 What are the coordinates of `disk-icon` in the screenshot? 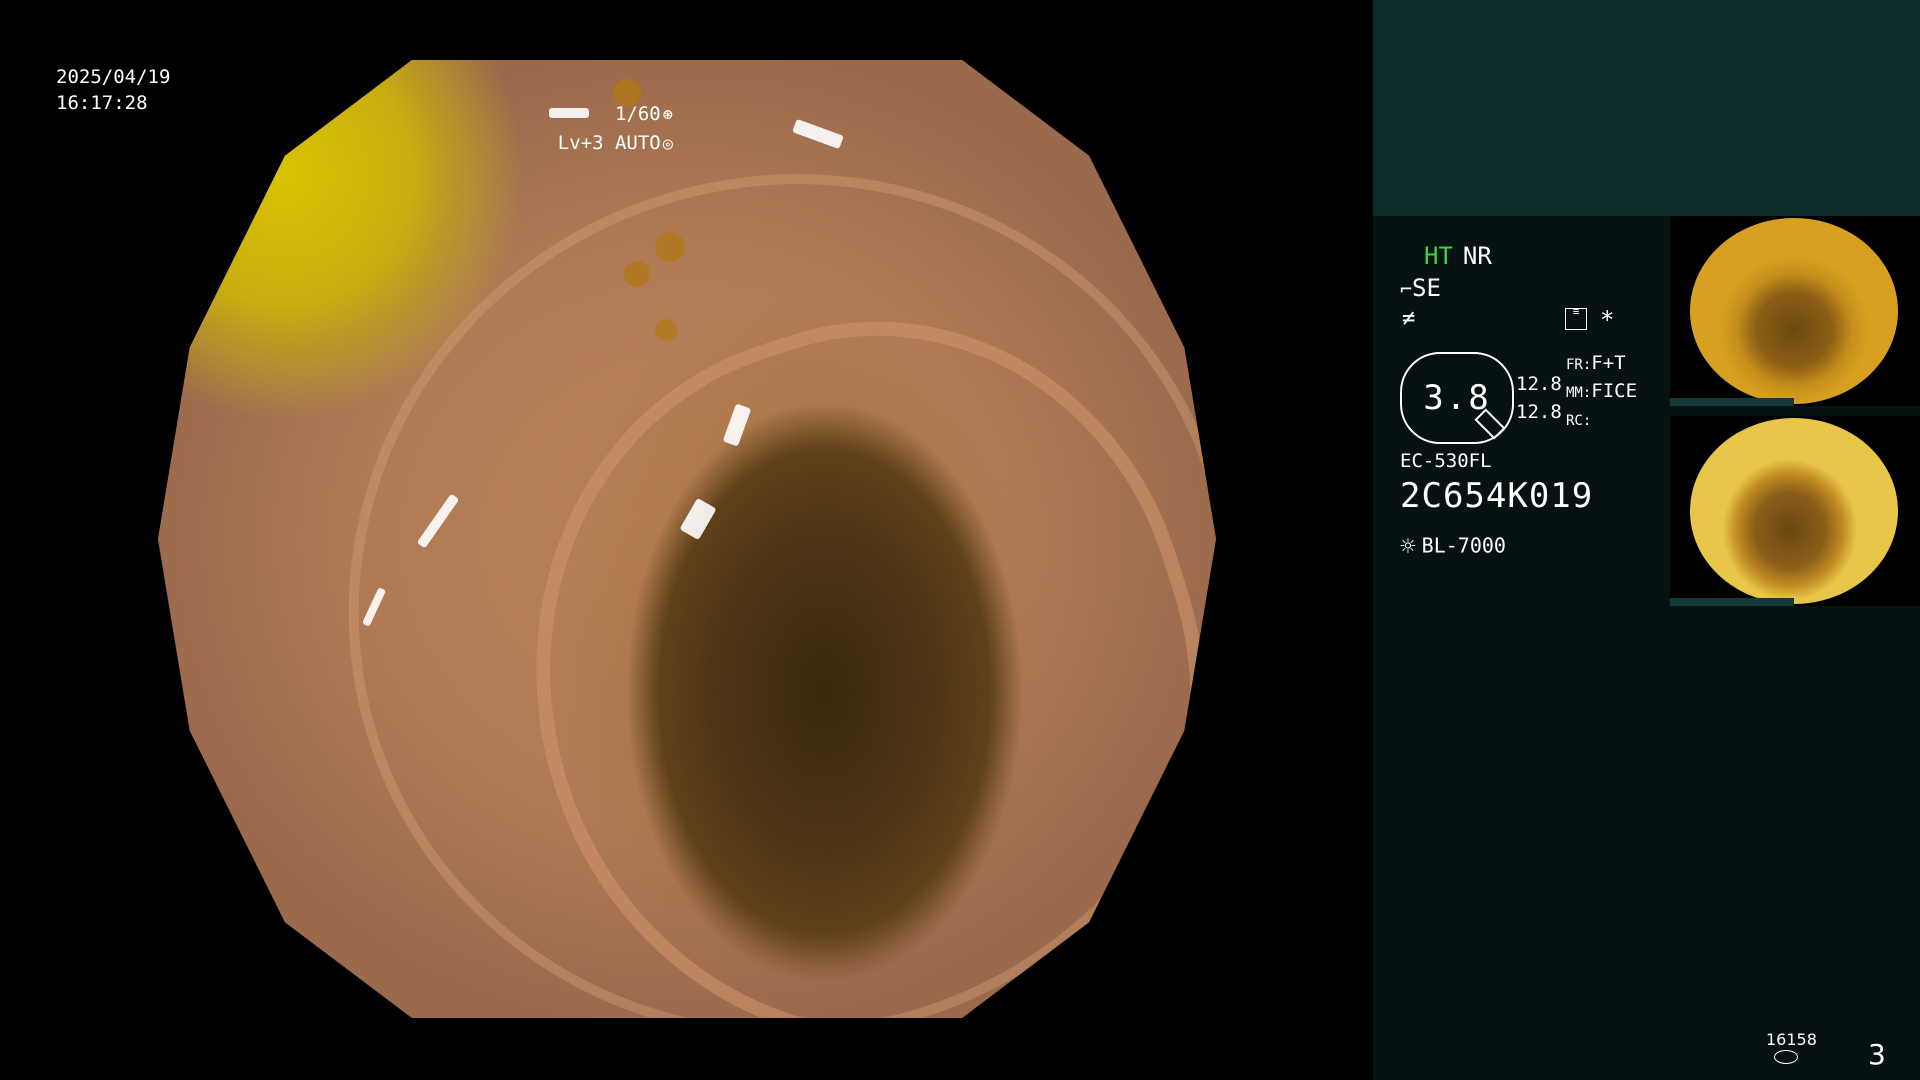 It's located at (1786, 1057).